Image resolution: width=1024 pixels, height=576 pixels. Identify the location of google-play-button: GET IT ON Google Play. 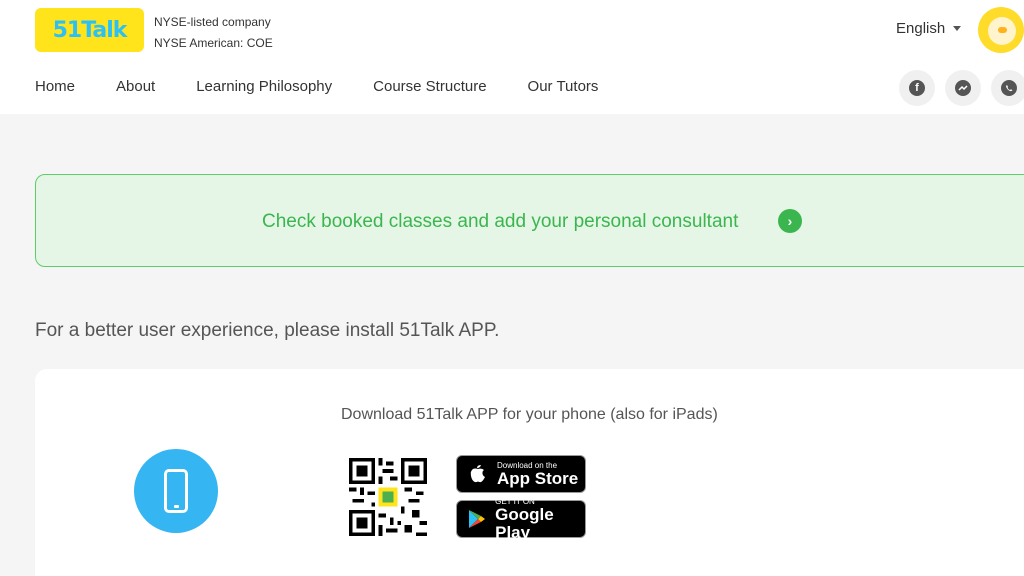
(521, 519).